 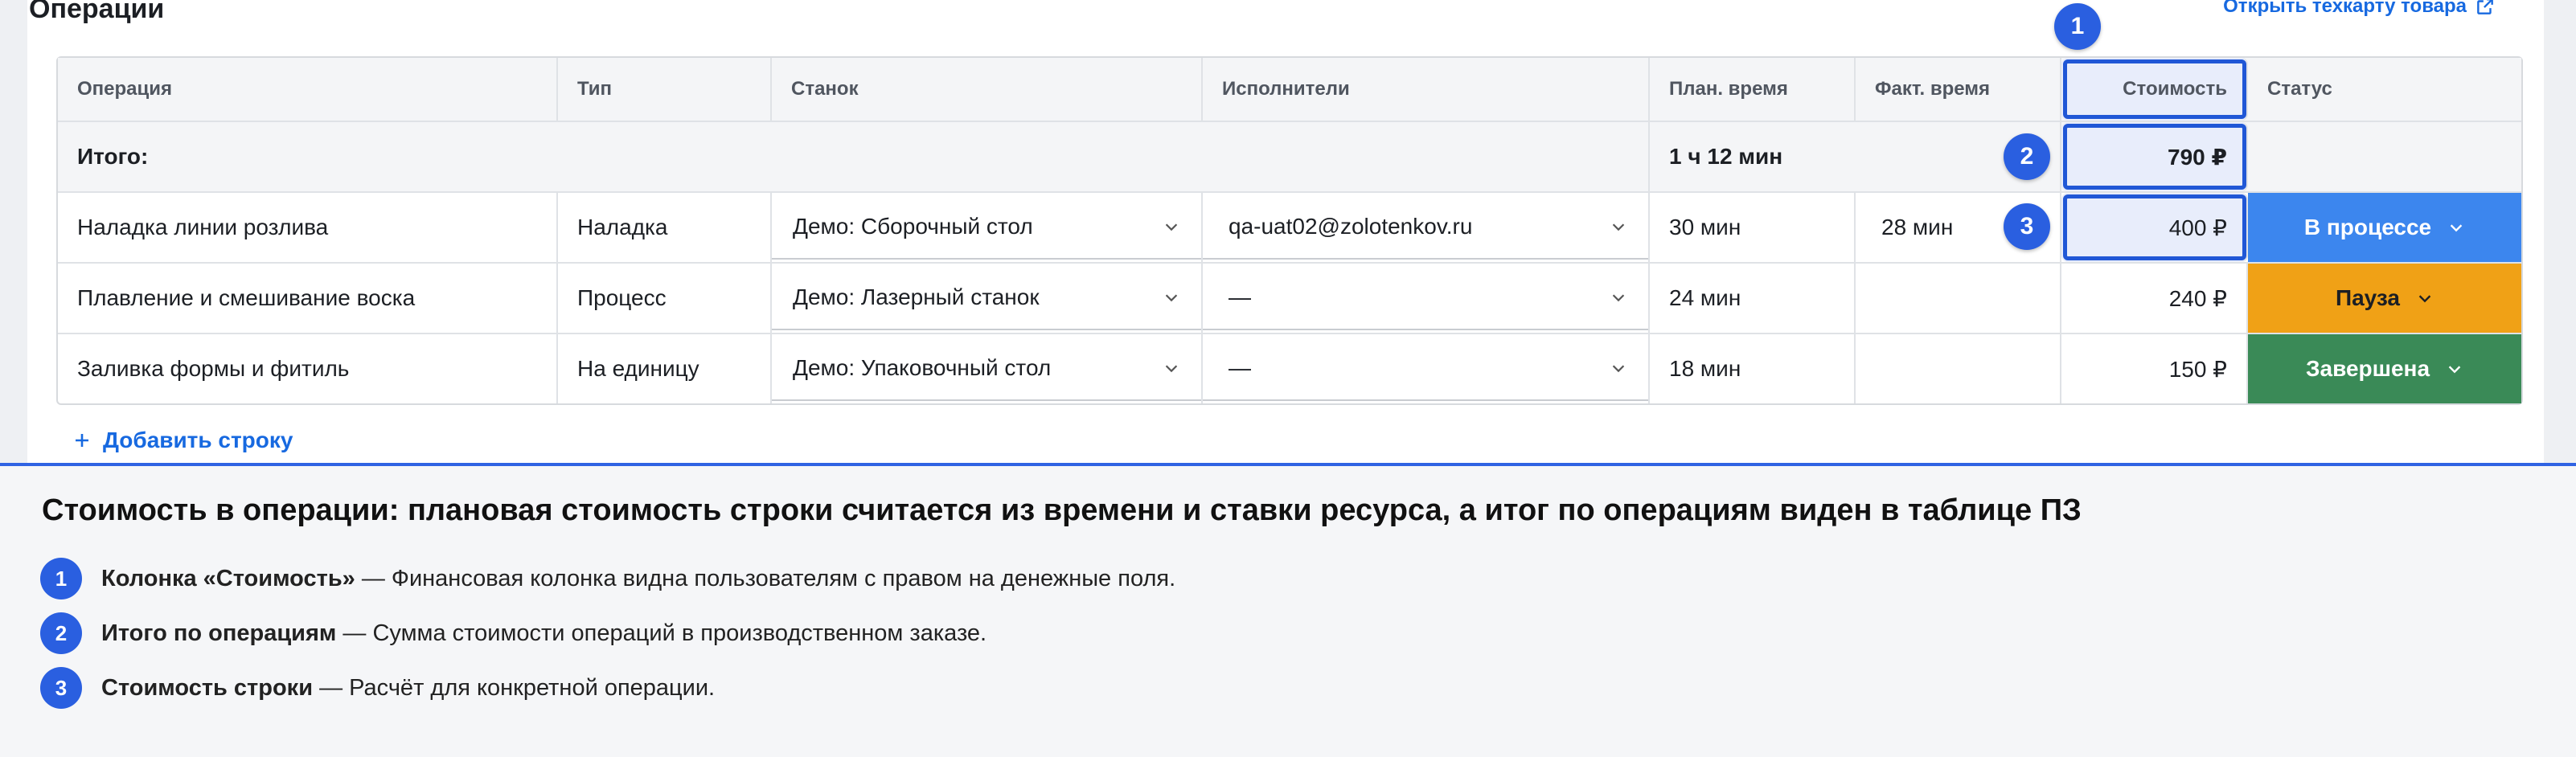 What do you see at coordinates (97, 12) in the screenshot?
I see `section-title: Операции` at bounding box center [97, 12].